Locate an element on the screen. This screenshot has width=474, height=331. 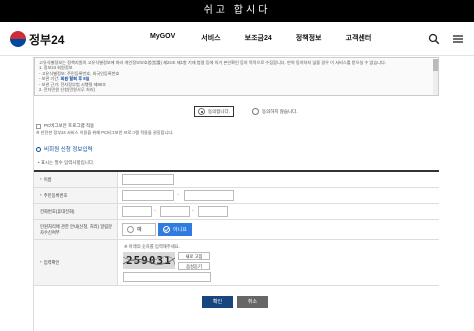
confirm-button: 확인 is located at coordinates (217, 302).